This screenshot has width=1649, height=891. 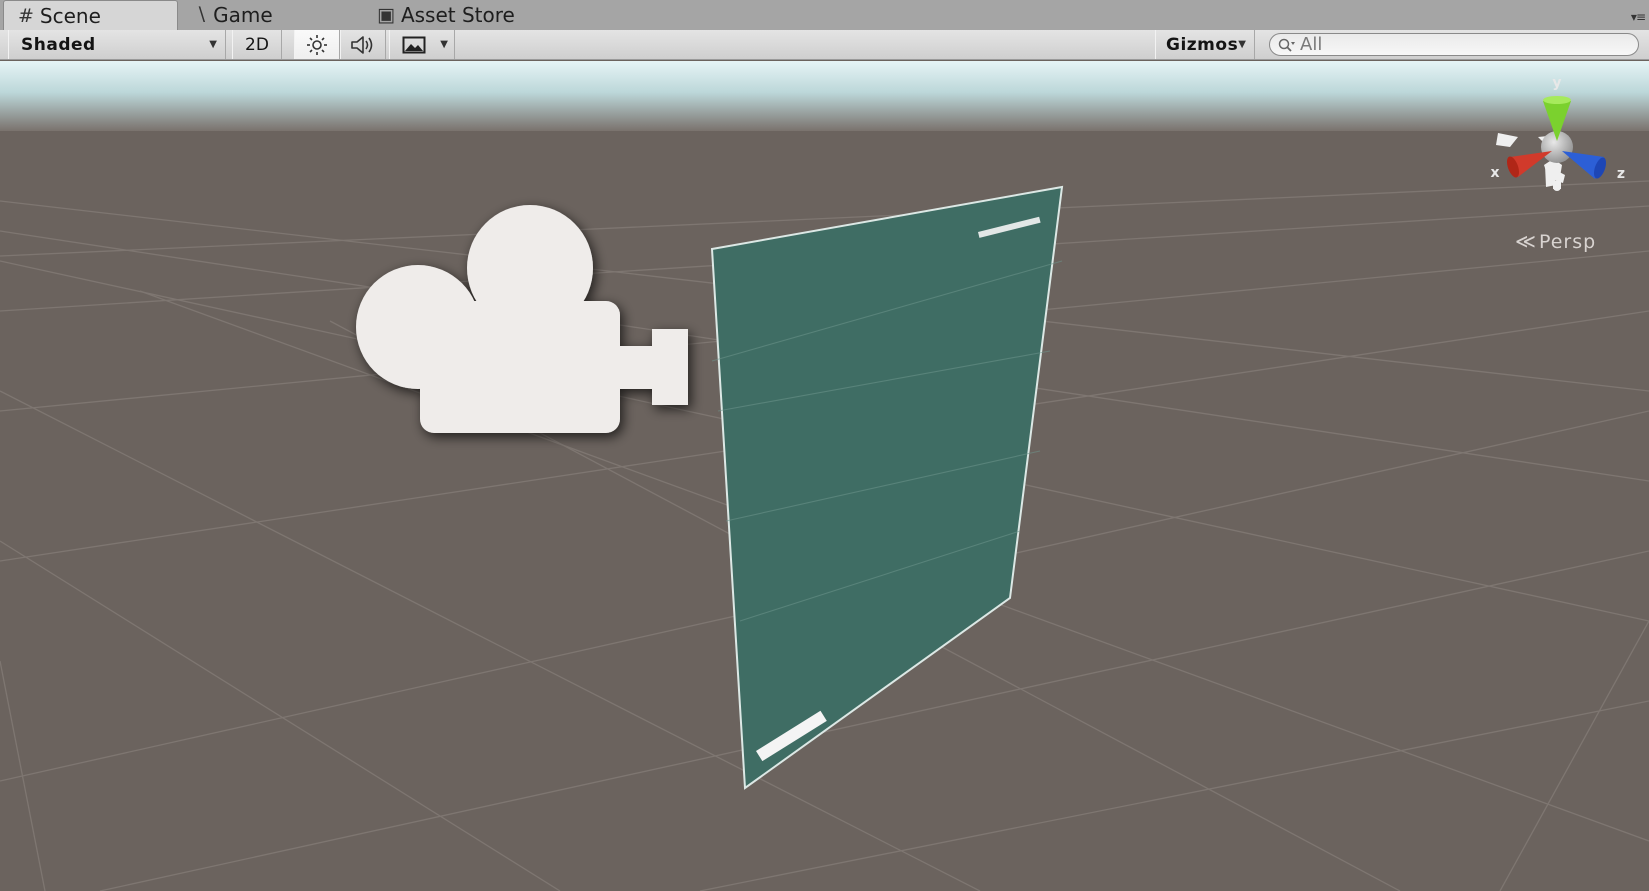 I want to click on tab-asset-store: ▣ Asset Store, so click(x=462, y=15).